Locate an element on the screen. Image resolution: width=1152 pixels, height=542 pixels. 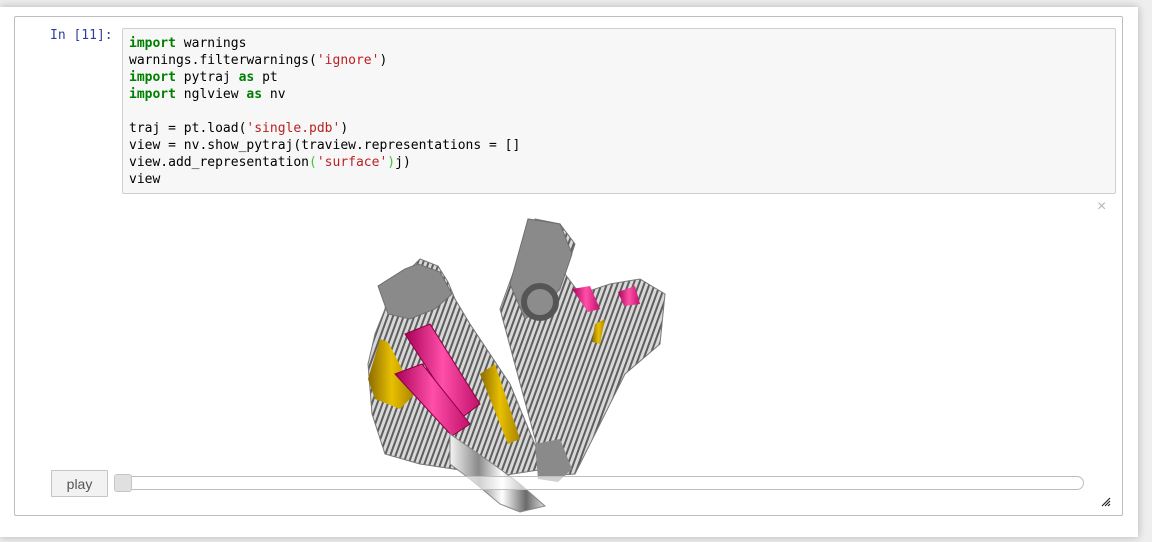
code-token: warnings.filterwarnings( is located at coordinates (223, 60).